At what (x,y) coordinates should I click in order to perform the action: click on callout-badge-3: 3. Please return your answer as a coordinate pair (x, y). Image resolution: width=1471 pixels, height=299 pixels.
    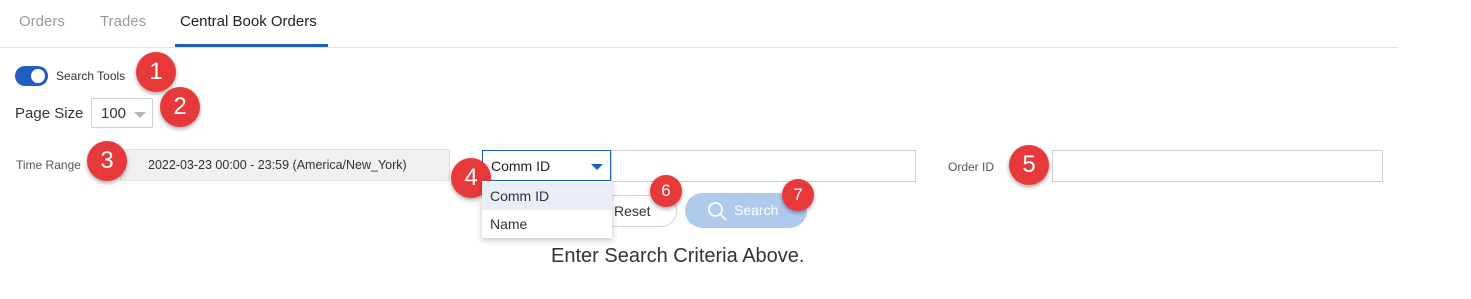
    Looking at the image, I should click on (107, 161).